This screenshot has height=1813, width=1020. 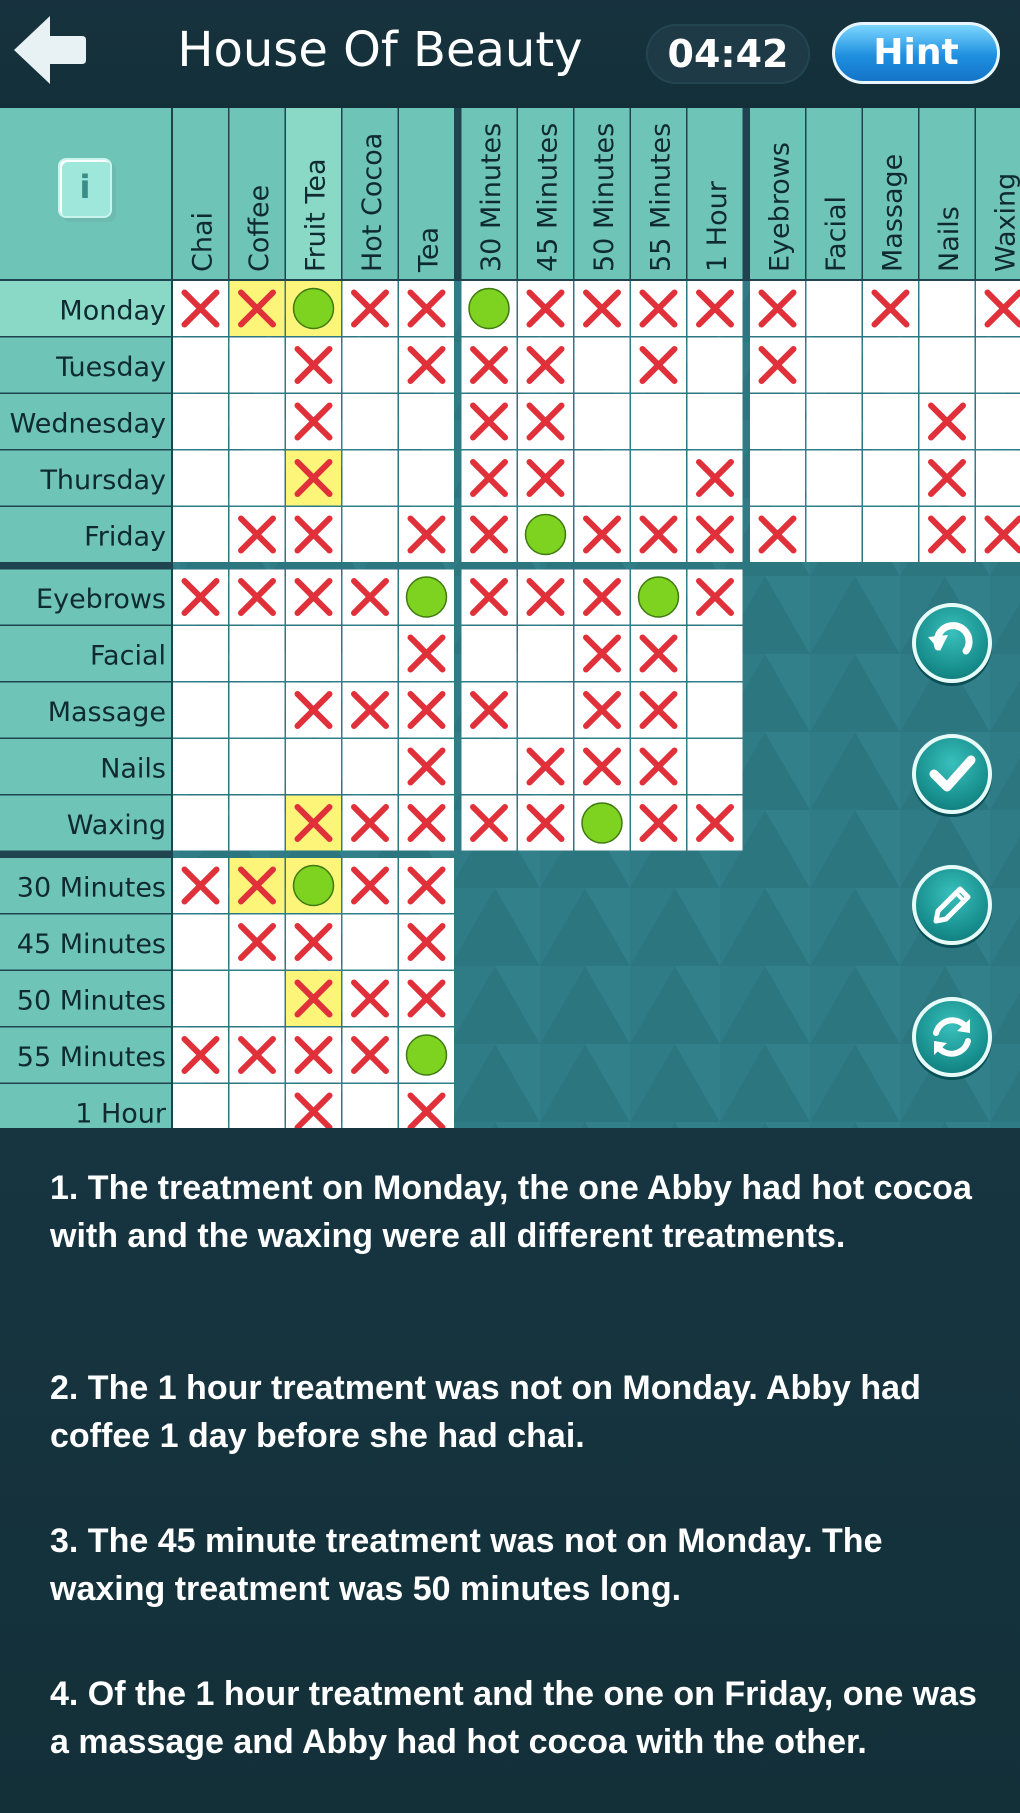 What do you see at coordinates (315, 215) in the screenshot?
I see `col-label: Fruit Tea` at bounding box center [315, 215].